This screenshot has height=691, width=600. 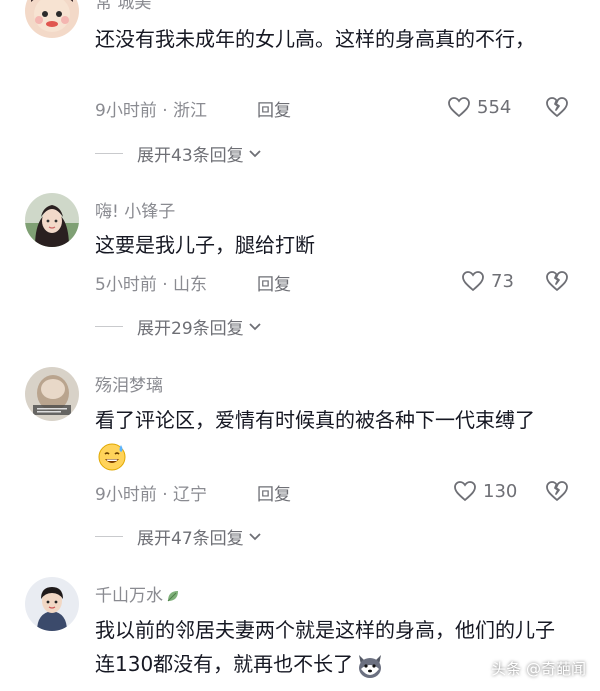 I want to click on comment-text-content: 看了评论区，爱情有时候真的被各种下一代束缚了, so click(x=315, y=420).